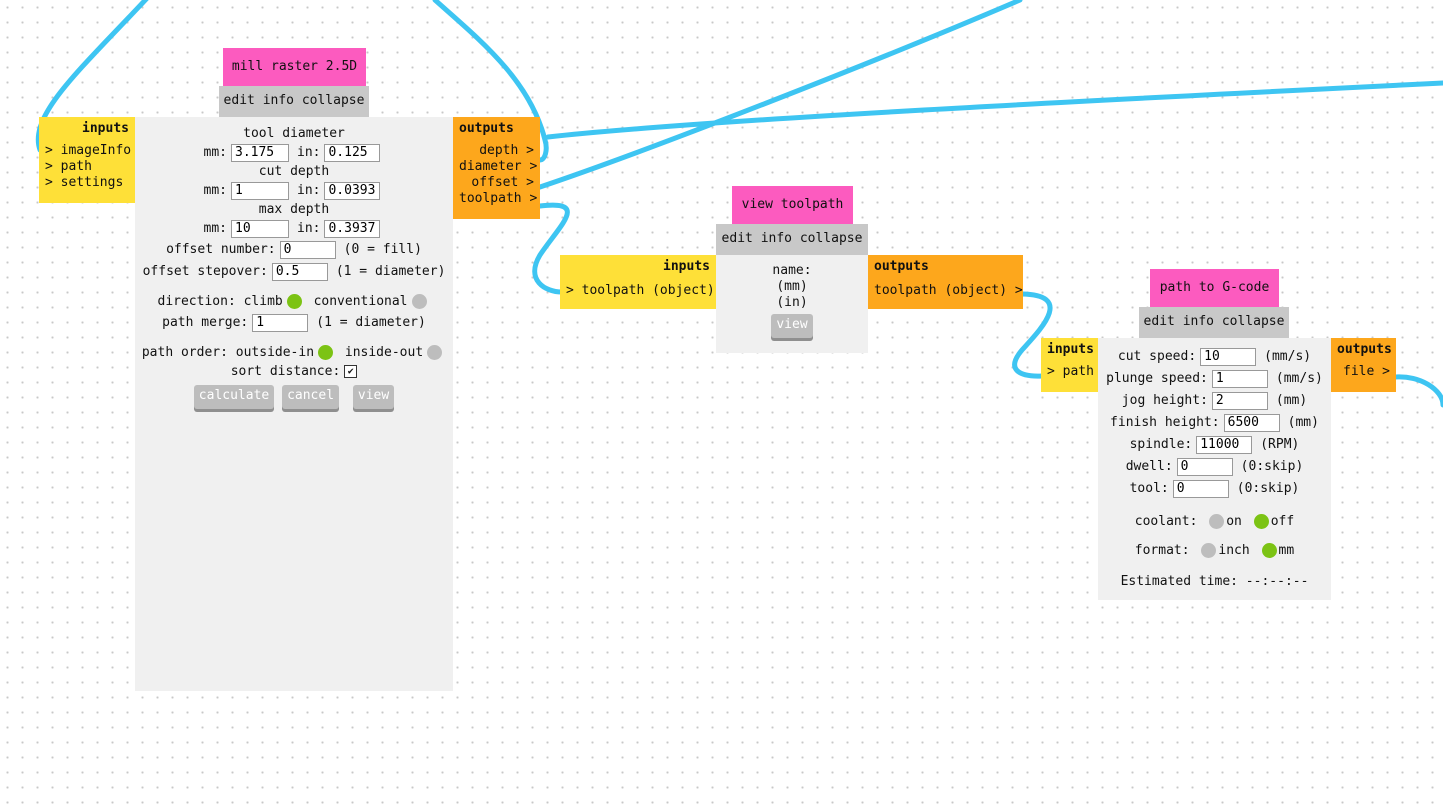 This screenshot has height=806, width=1443. What do you see at coordinates (221, 249) in the screenshot?
I see `offset-number-label: offset number:` at bounding box center [221, 249].